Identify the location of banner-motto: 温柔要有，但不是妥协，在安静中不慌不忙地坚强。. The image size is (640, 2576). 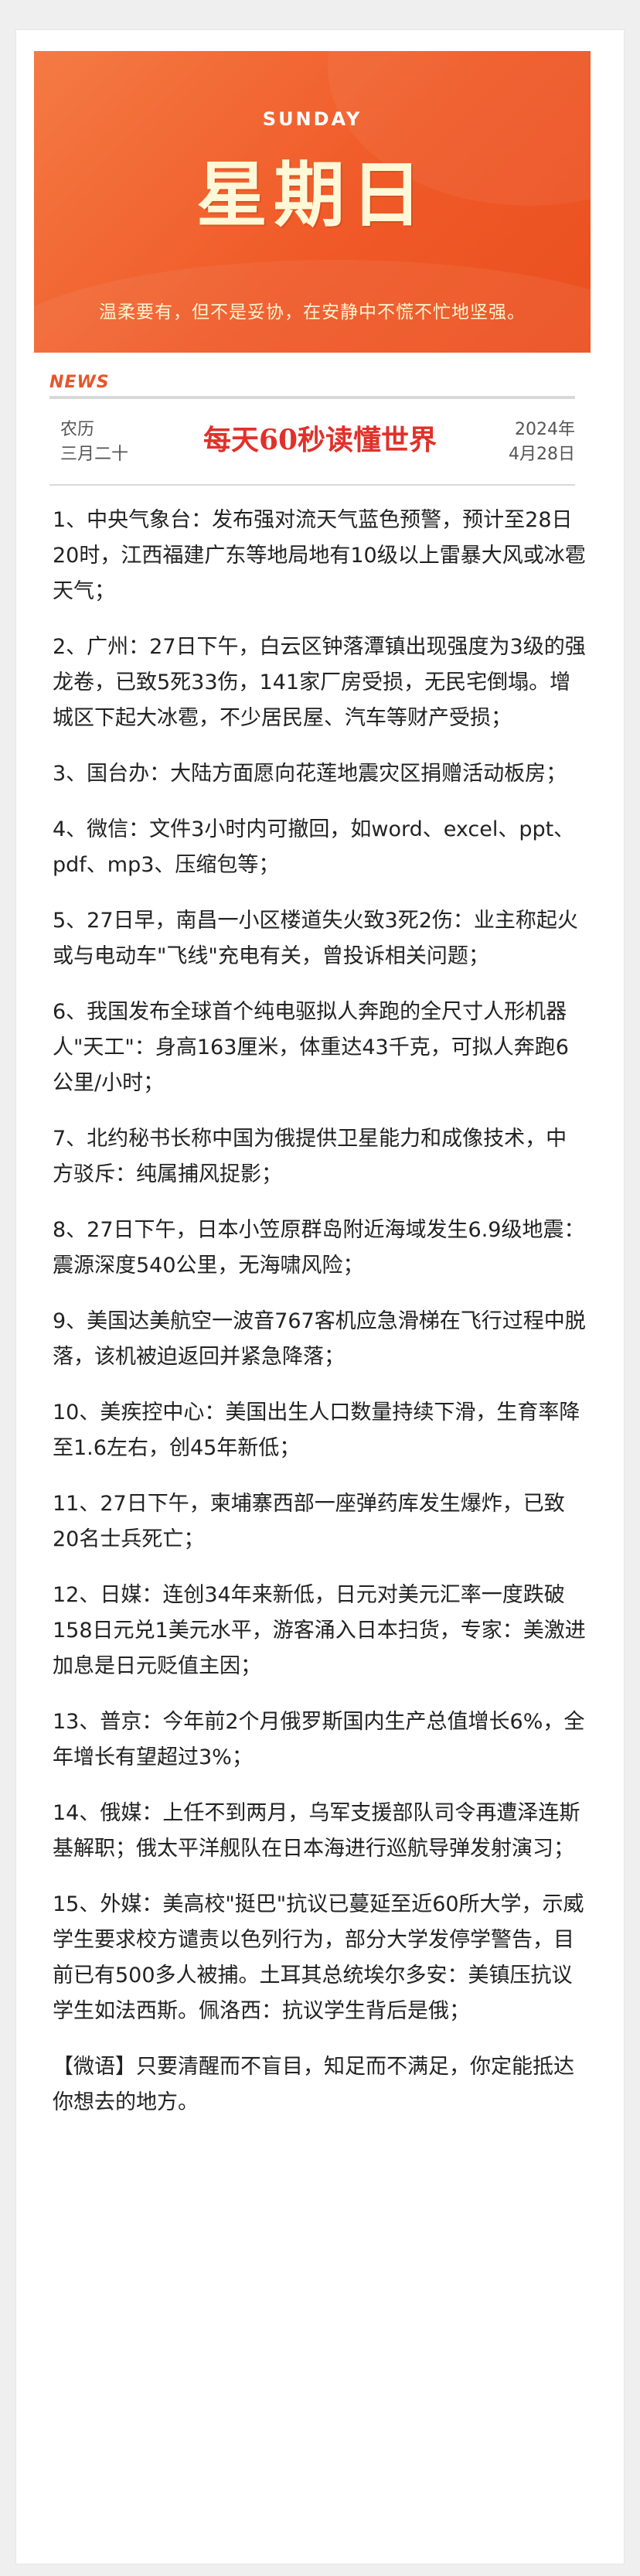
(312, 312).